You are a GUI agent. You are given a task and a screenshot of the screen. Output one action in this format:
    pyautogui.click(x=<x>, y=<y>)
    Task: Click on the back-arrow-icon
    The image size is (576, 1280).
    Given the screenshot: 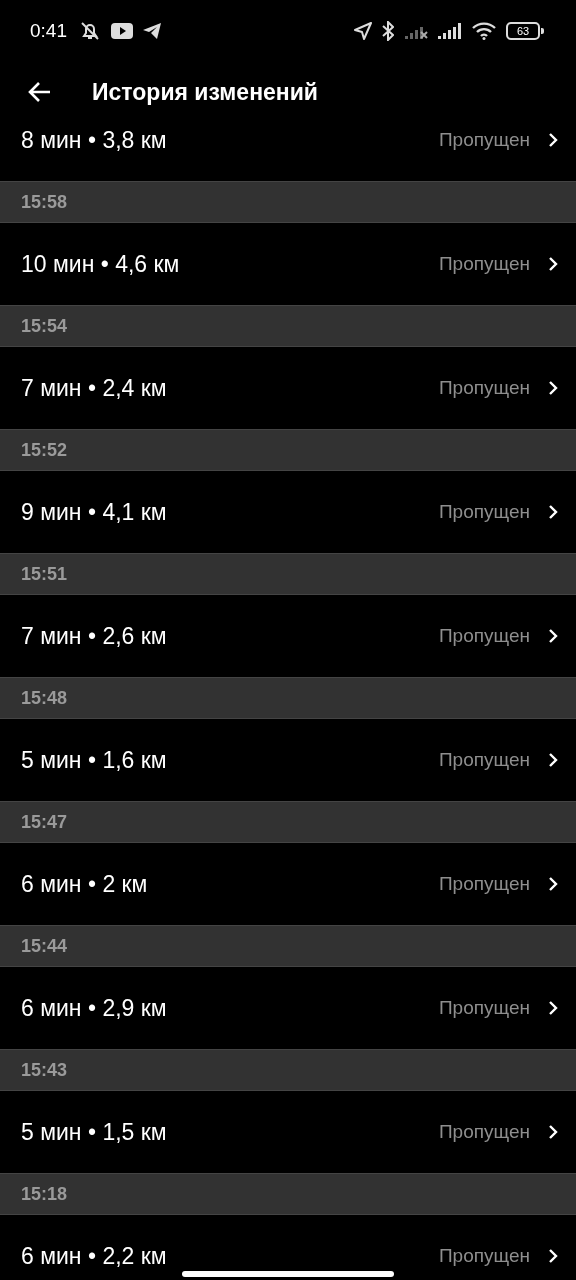 What is the action you would take?
    pyautogui.click(x=40, y=92)
    